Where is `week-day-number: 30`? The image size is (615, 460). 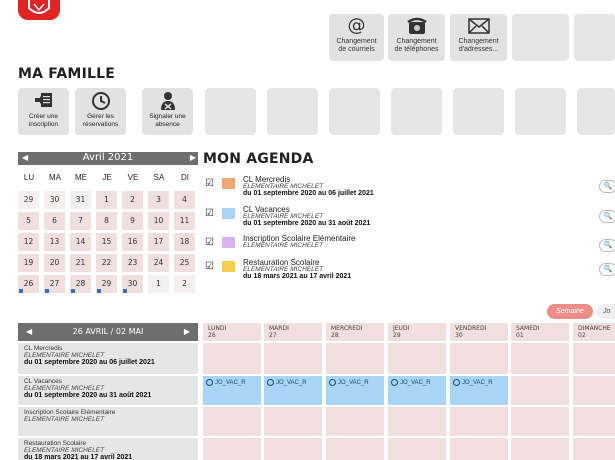
week-day-number: 30 is located at coordinates (459, 335).